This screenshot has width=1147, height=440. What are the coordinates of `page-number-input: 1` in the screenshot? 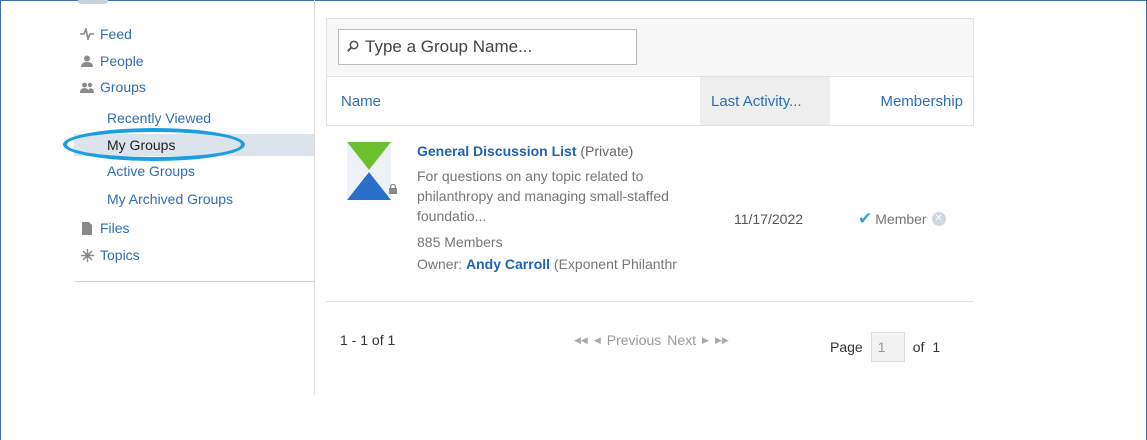 It's located at (887, 347).